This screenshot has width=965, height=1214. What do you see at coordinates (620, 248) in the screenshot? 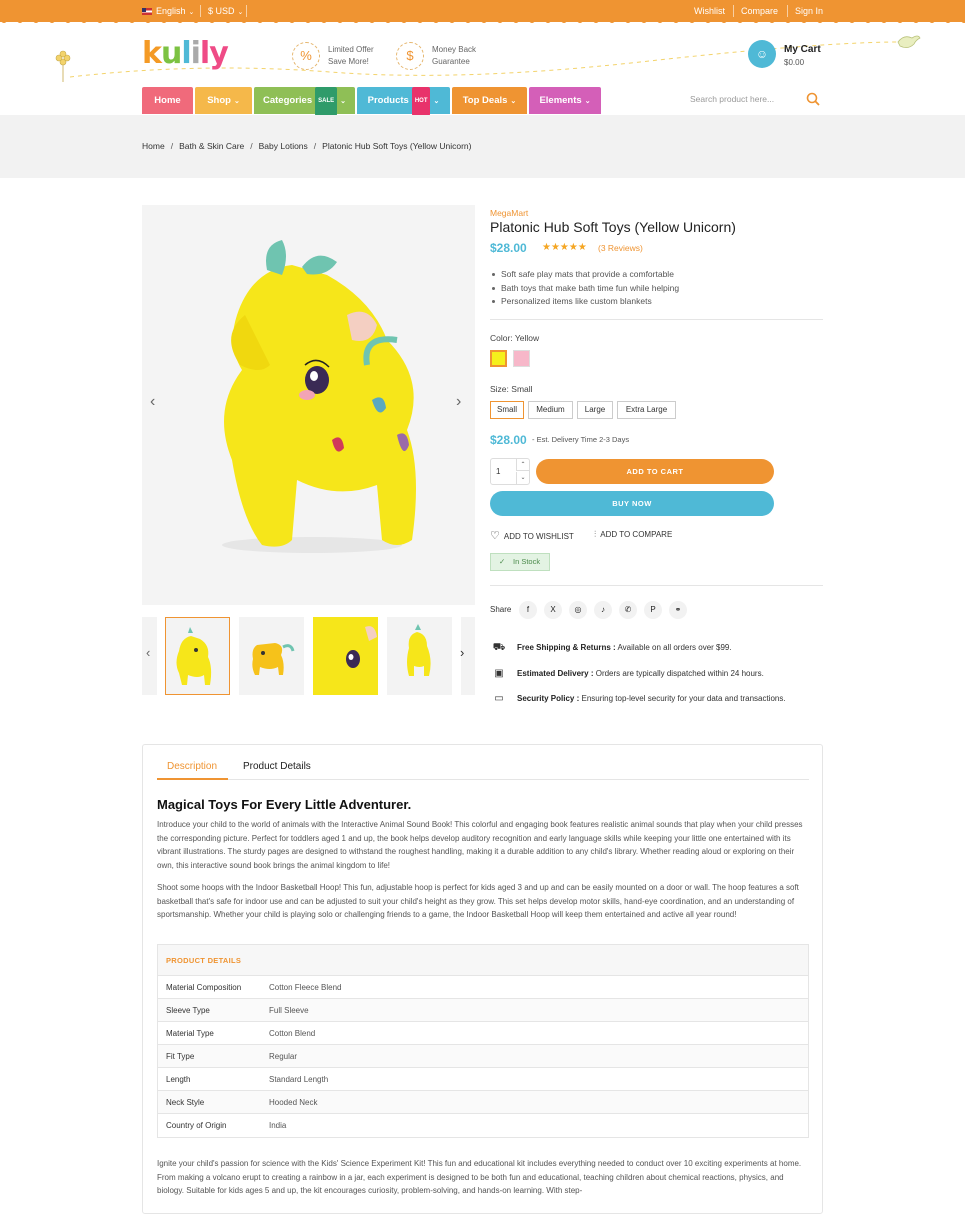
I see `reviews-link: (3 Reviews)` at bounding box center [620, 248].